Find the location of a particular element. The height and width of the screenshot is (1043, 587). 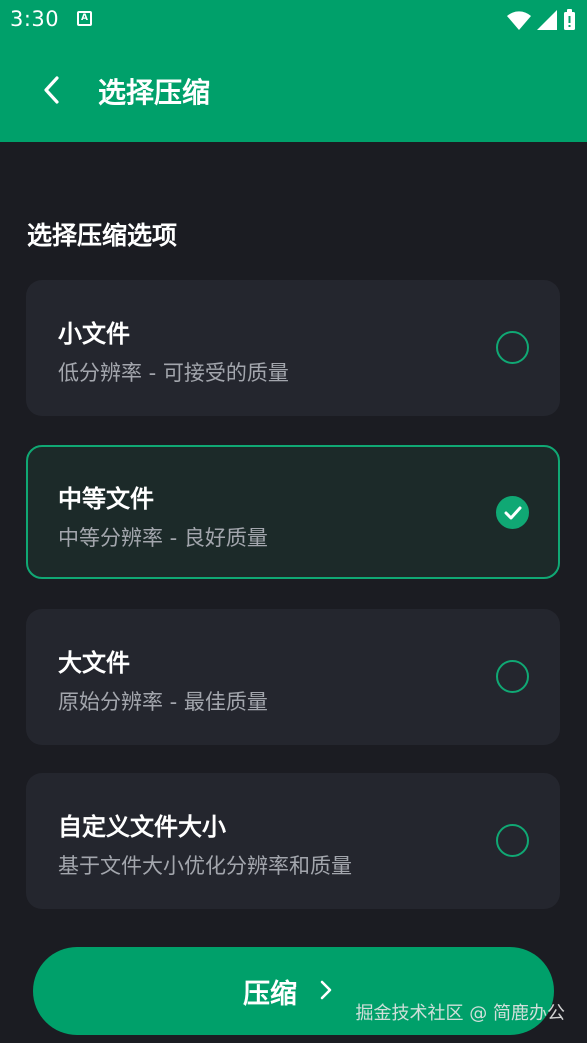

back-button is located at coordinates (52, 90).